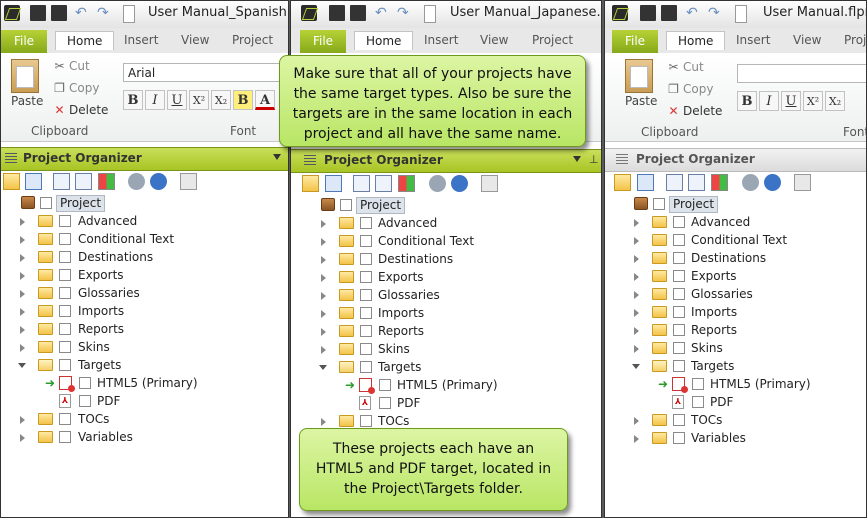 The height and width of the screenshot is (518, 867). Describe the element at coordinates (694, 111) in the screenshot. I see `delete-button: ✕ Delete` at that location.